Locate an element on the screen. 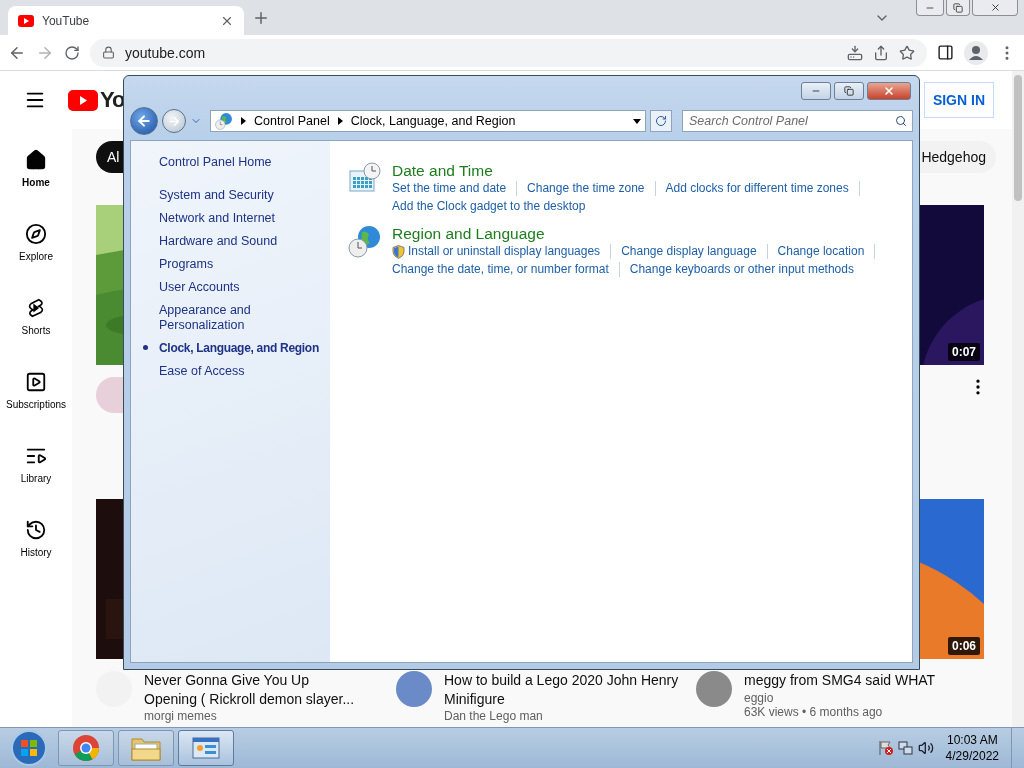  video-title: meggy from SMG4 said WHAT is located at coordinates (862, 680).